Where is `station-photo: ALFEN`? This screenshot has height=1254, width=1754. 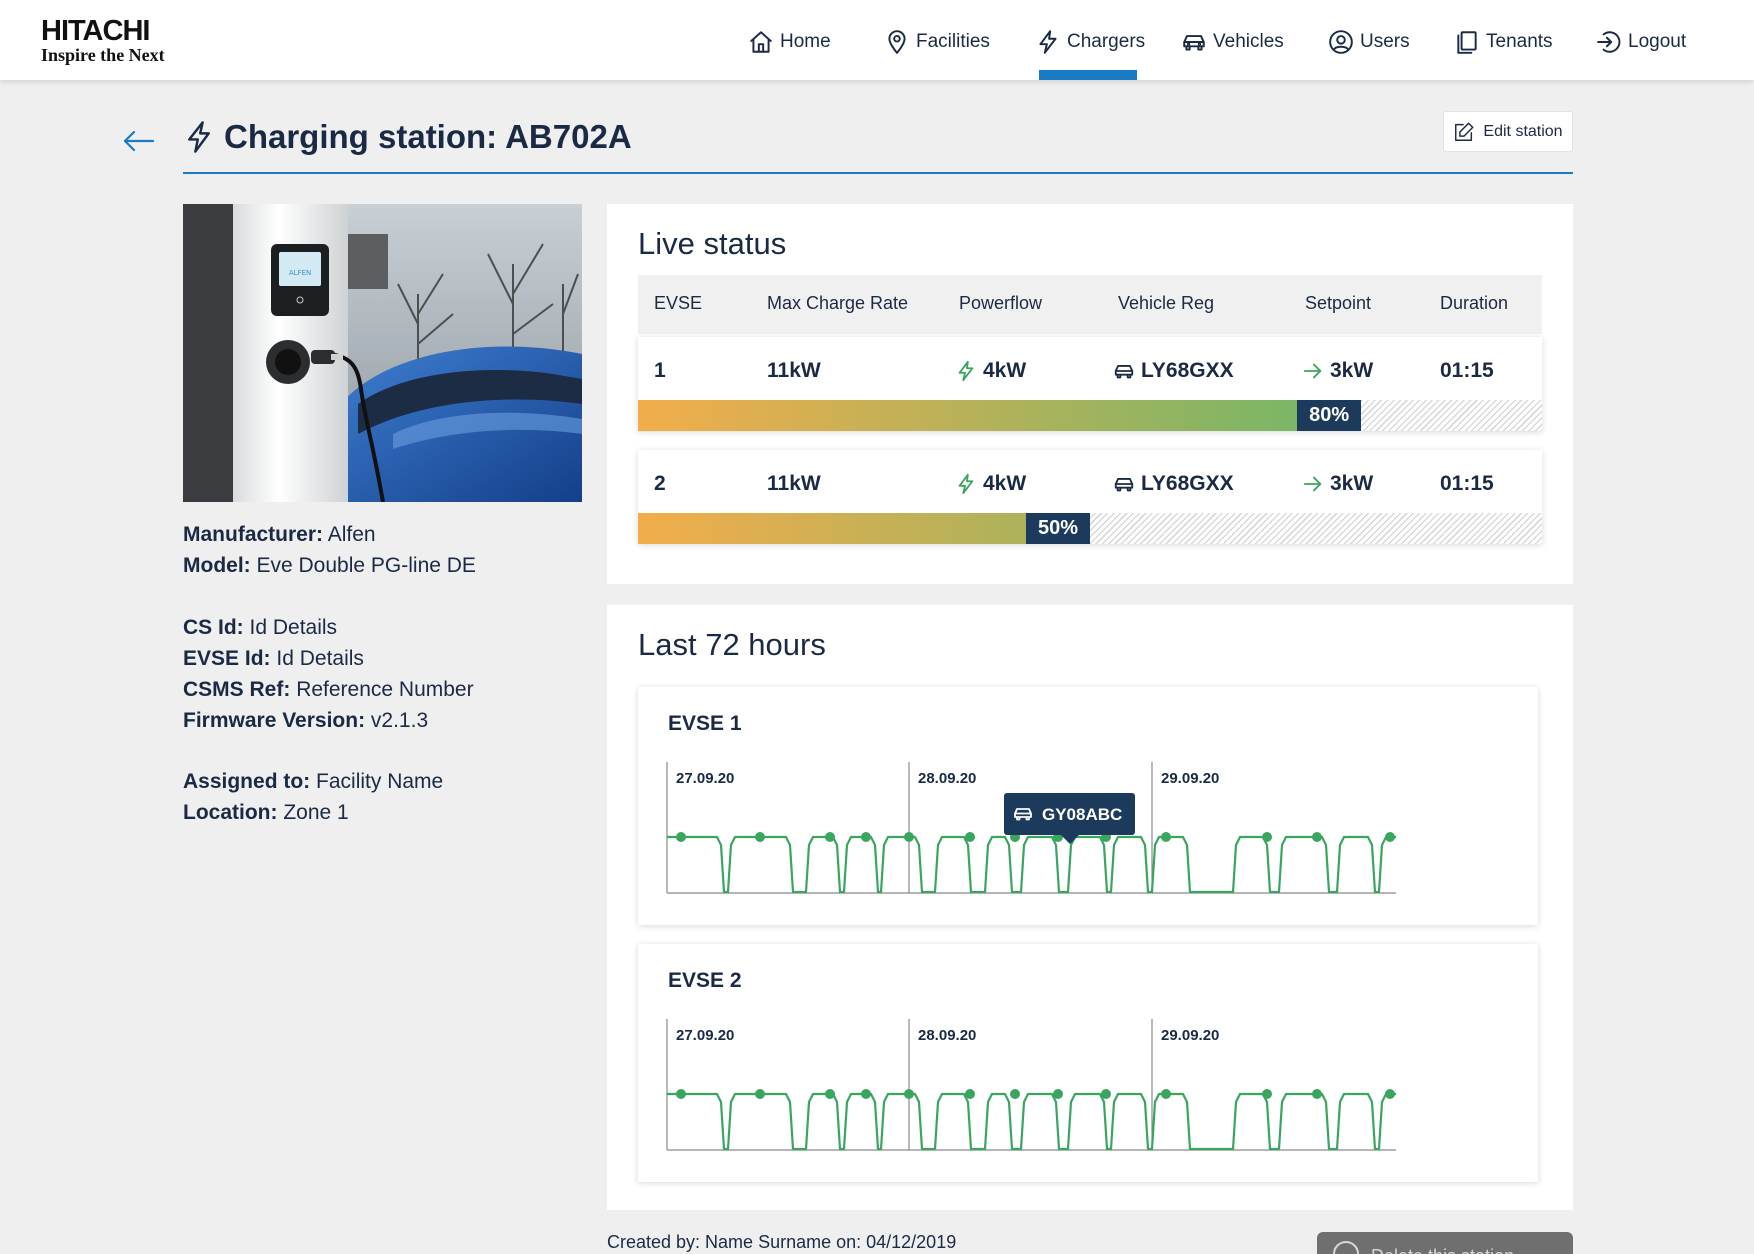 station-photo: ALFEN is located at coordinates (382, 353).